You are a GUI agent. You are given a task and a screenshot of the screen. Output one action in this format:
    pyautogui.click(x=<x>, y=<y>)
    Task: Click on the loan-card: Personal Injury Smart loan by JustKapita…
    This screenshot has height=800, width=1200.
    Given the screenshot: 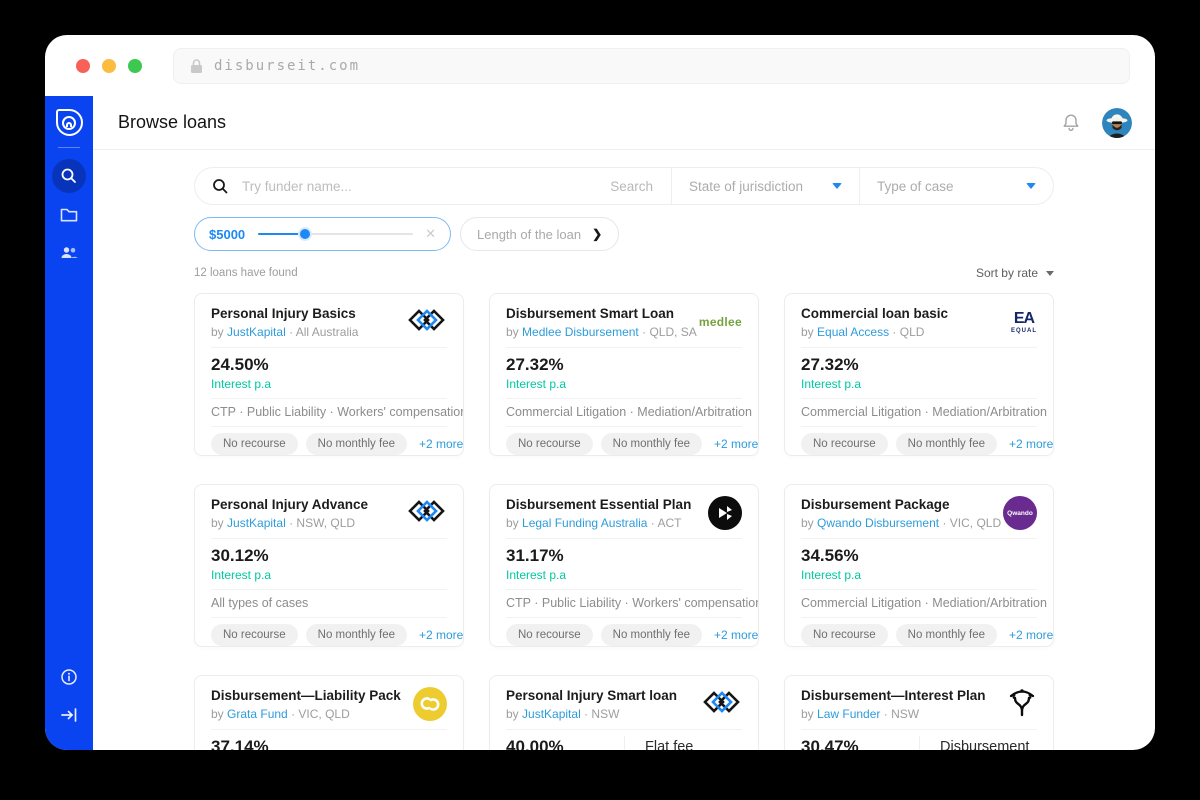 What is the action you would take?
    pyautogui.click(x=624, y=712)
    